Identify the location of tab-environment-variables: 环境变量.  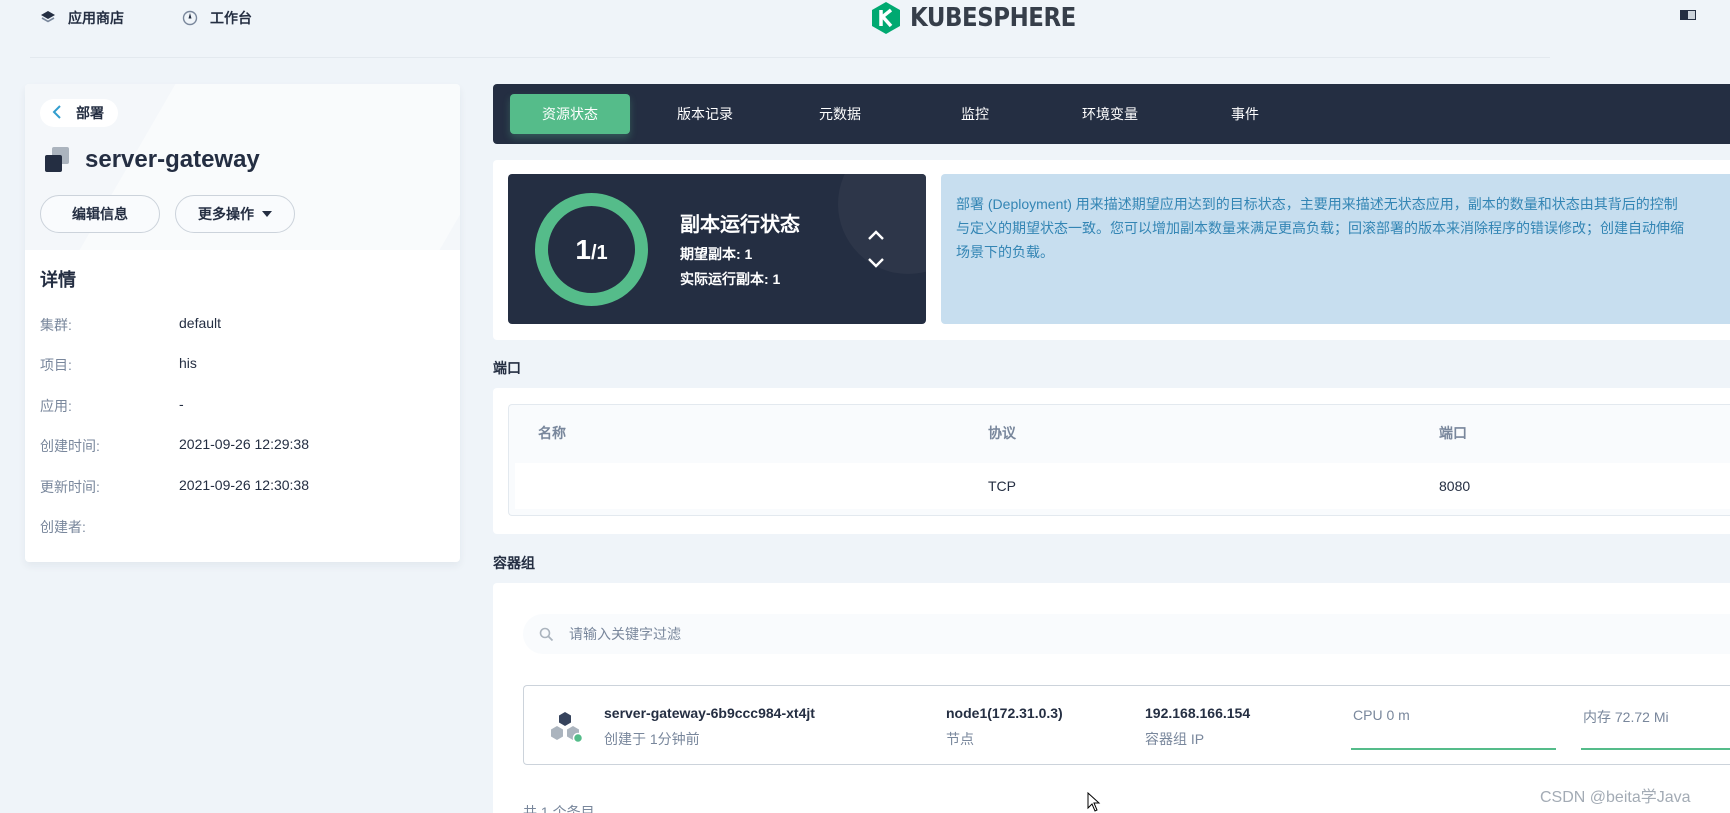
(1110, 114).